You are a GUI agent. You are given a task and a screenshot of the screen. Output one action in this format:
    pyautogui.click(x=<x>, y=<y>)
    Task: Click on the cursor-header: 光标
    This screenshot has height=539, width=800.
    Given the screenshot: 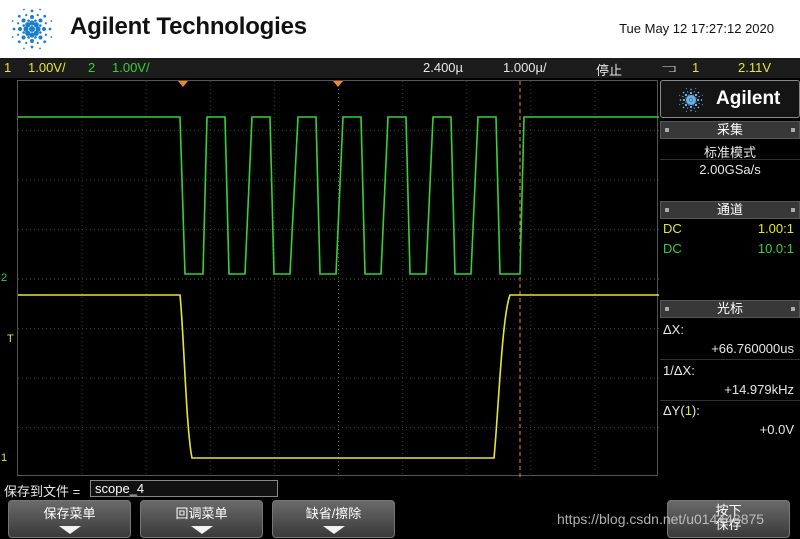 What is the action you would take?
    pyautogui.click(x=730, y=309)
    